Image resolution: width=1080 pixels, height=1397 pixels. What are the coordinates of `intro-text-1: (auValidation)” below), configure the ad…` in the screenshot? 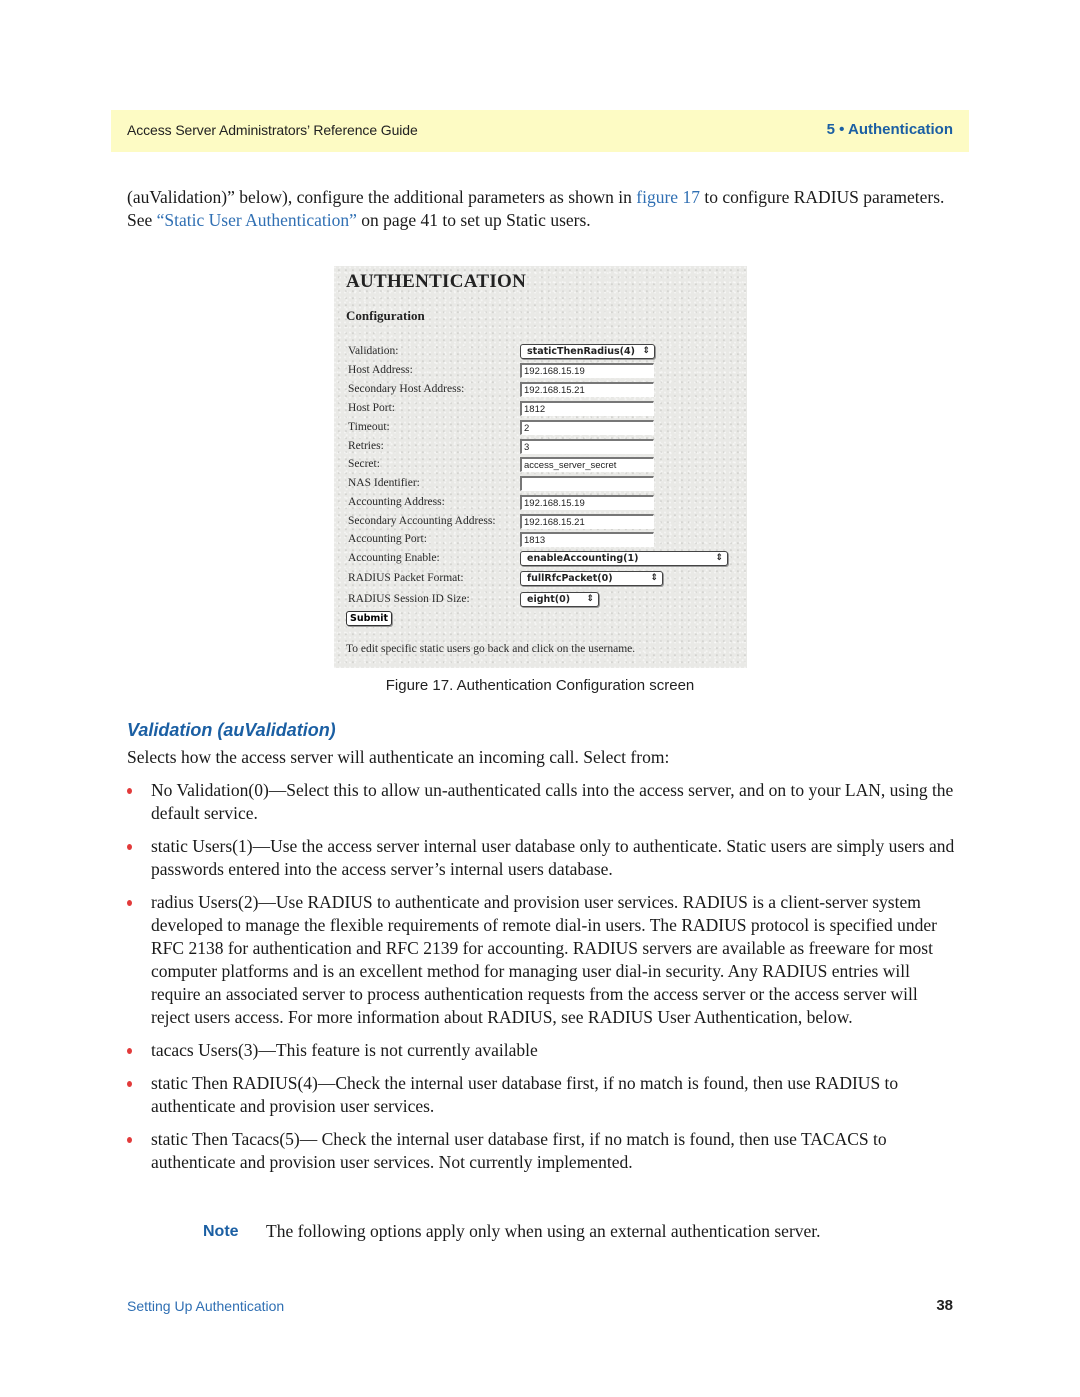 It's located at (382, 197).